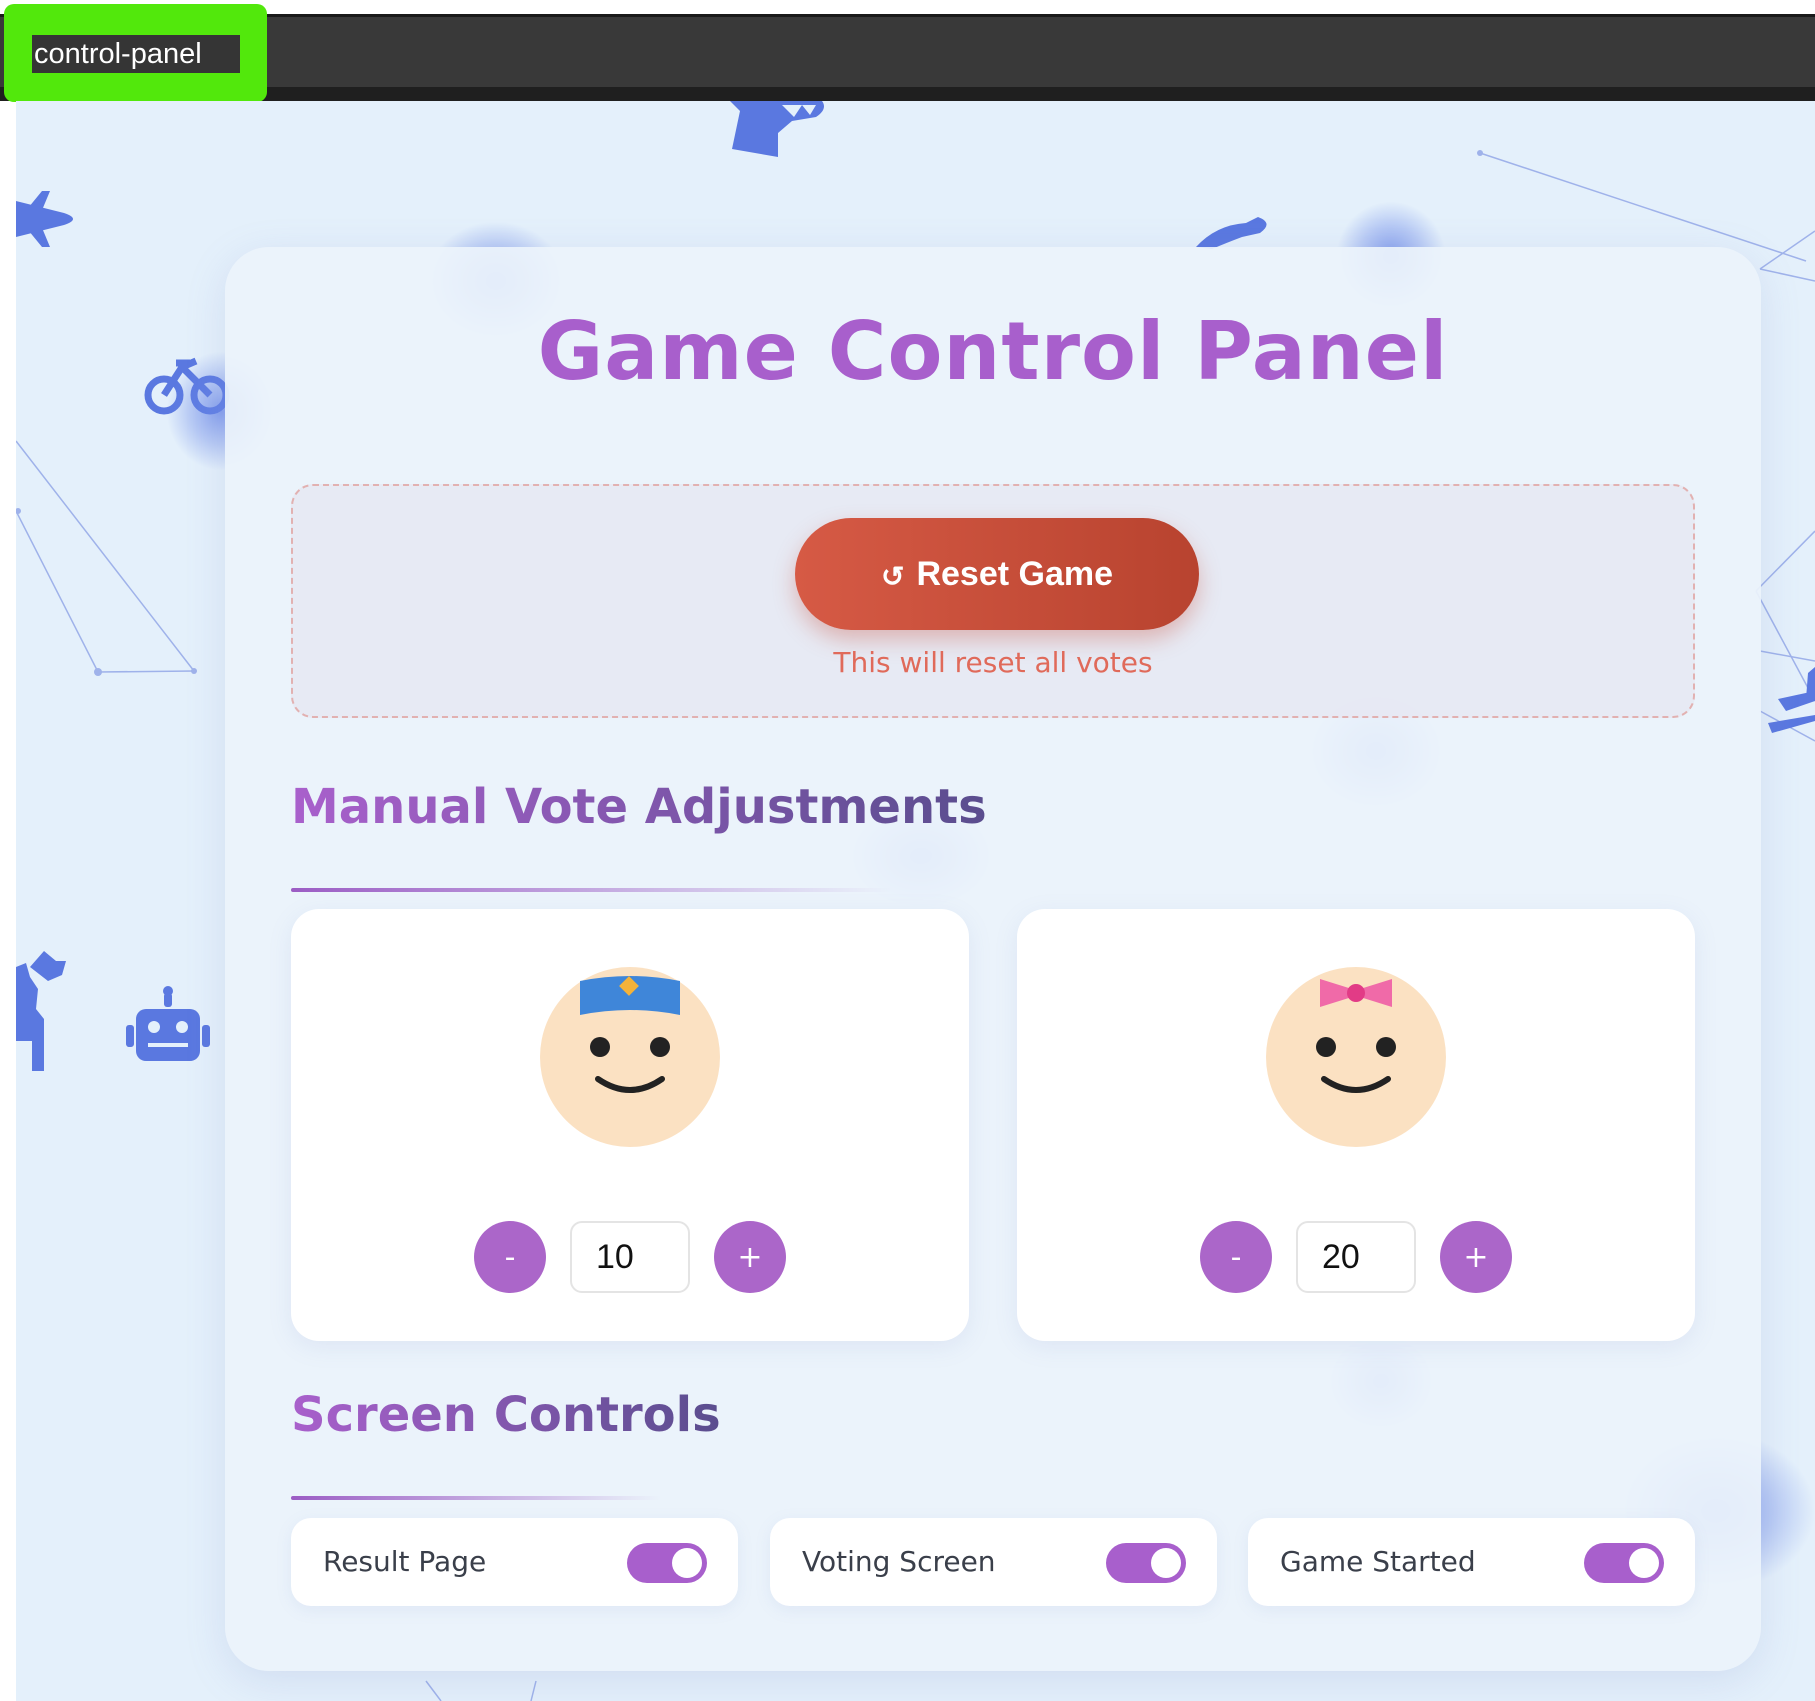  I want to click on toggle-label: Voting Screen, so click(899, 1561).